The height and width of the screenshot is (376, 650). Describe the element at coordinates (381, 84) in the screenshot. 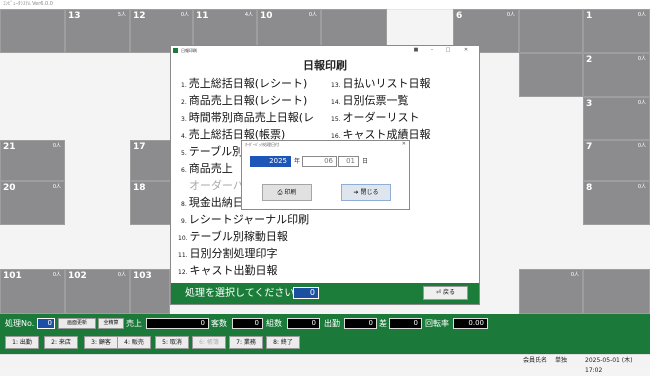

I see `report-item-13: 13. 日払いリスト日報` at that location.